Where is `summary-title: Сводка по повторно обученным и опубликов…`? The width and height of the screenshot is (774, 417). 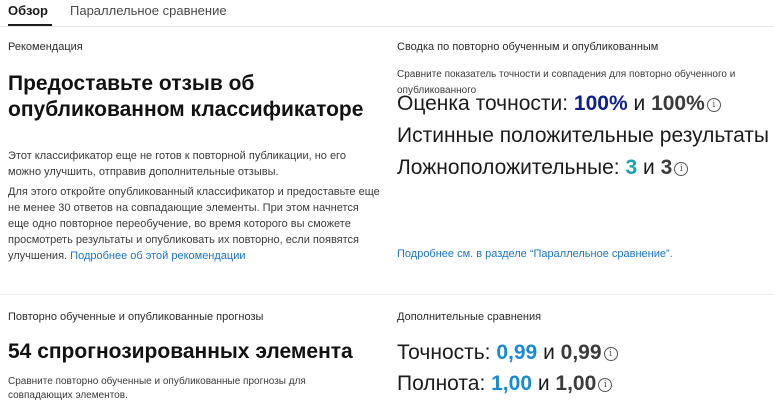 summary-title: Сводка по повторно обученным и опубликов… is located at coordinates (528, 47).